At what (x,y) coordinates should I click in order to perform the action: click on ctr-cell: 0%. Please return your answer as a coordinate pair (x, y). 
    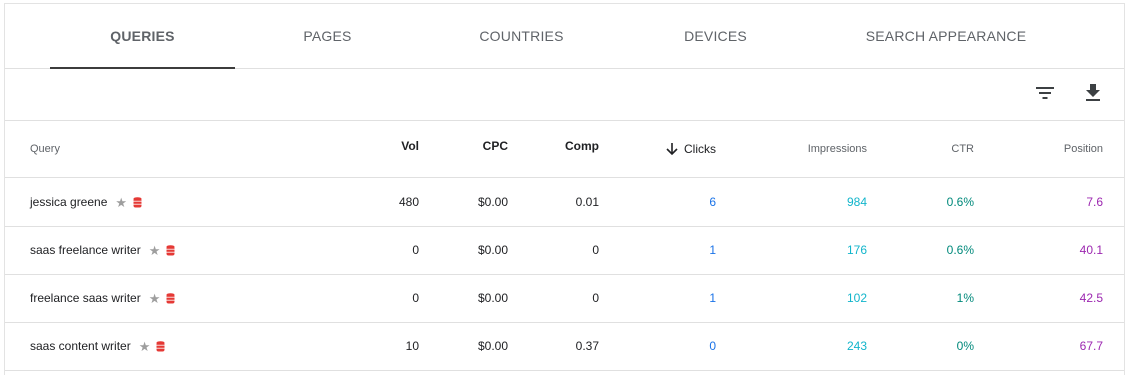
    Looking at the image, I should click on (965, 346).